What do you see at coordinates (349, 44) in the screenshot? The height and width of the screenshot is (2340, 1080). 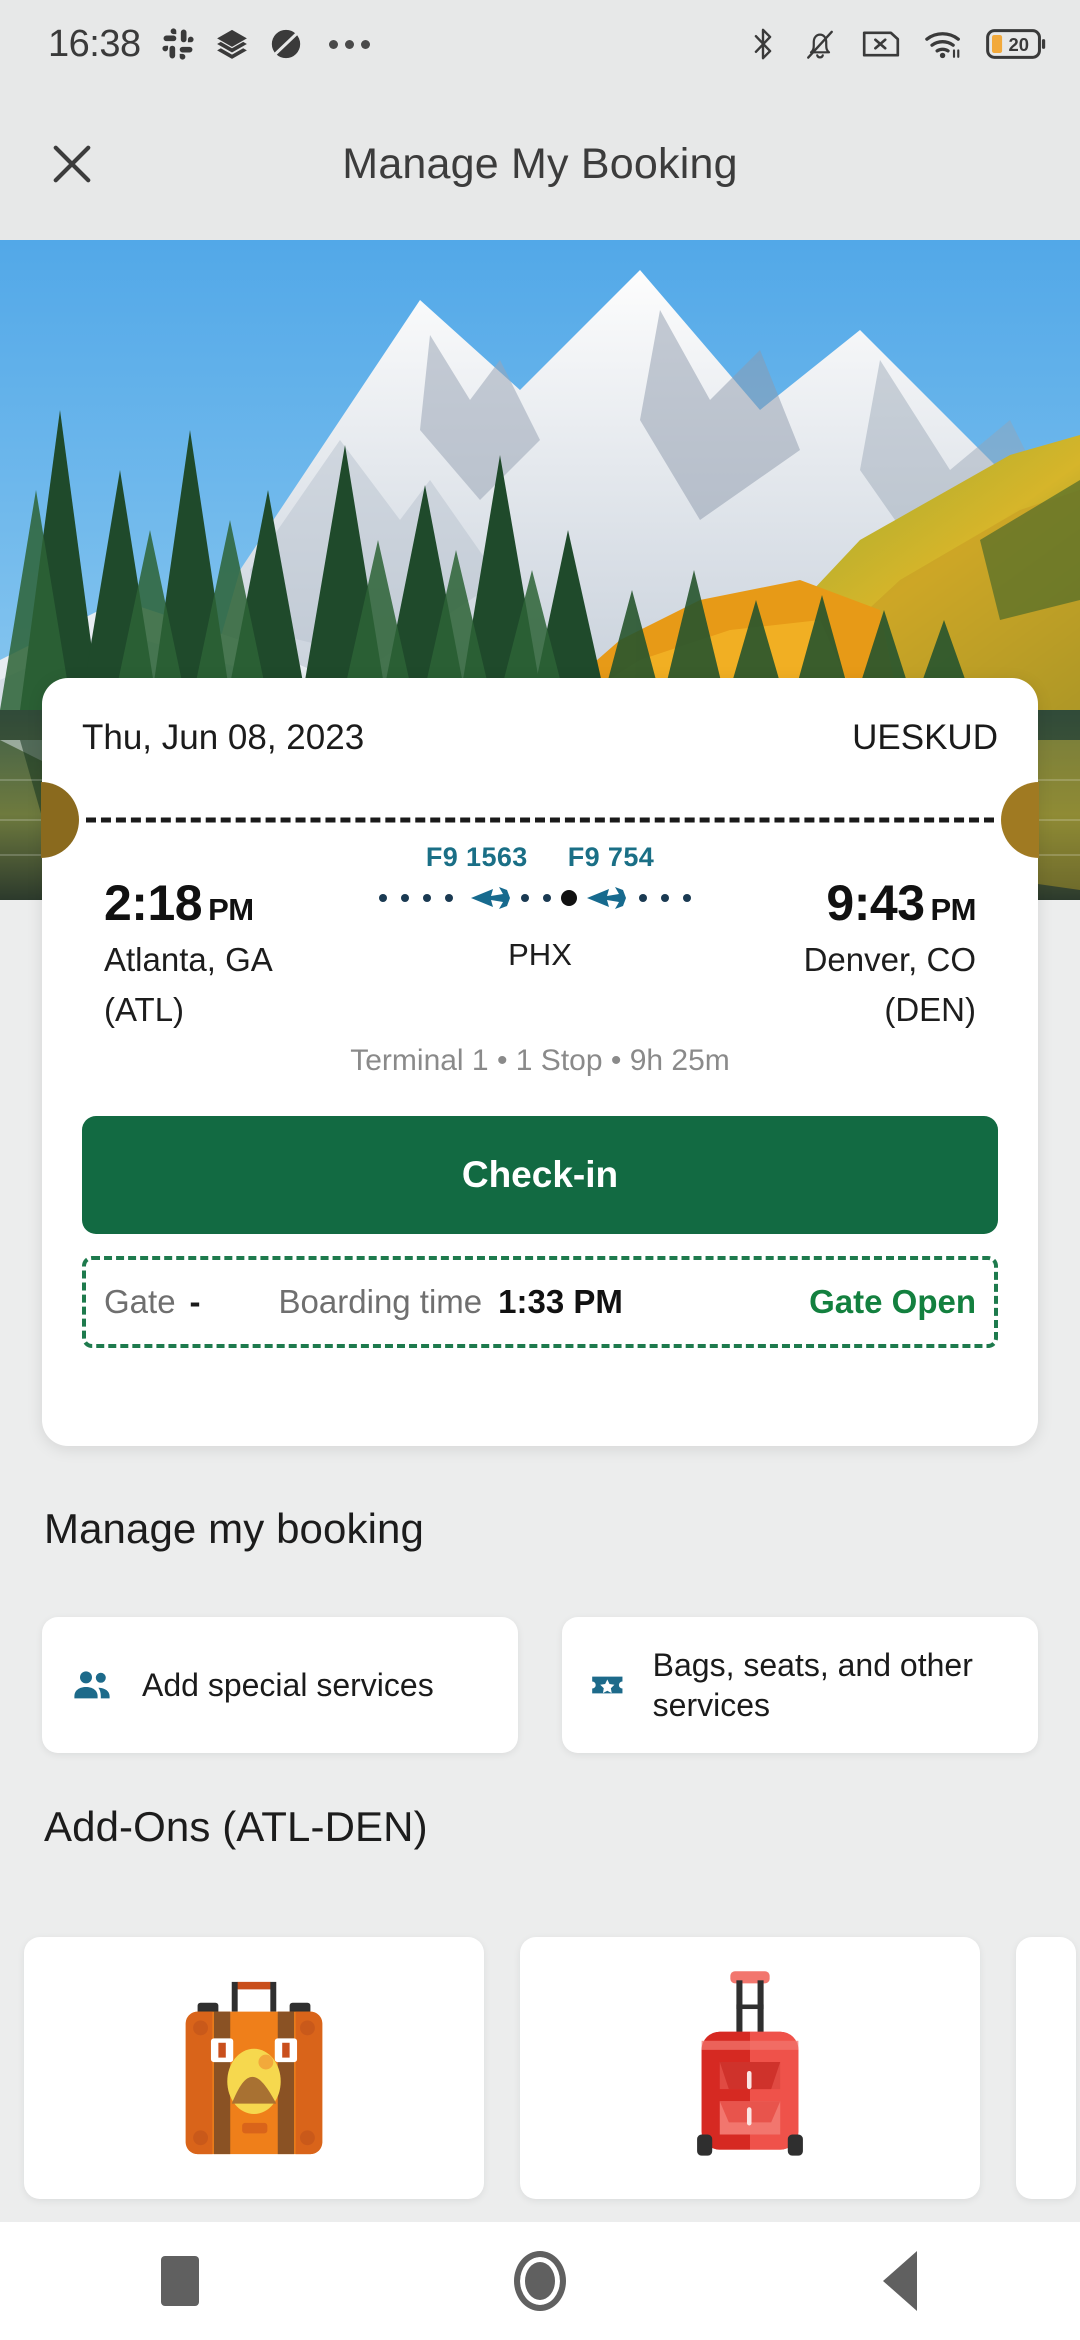 I see `more-dots-icon` at bounding box center [349, 44].